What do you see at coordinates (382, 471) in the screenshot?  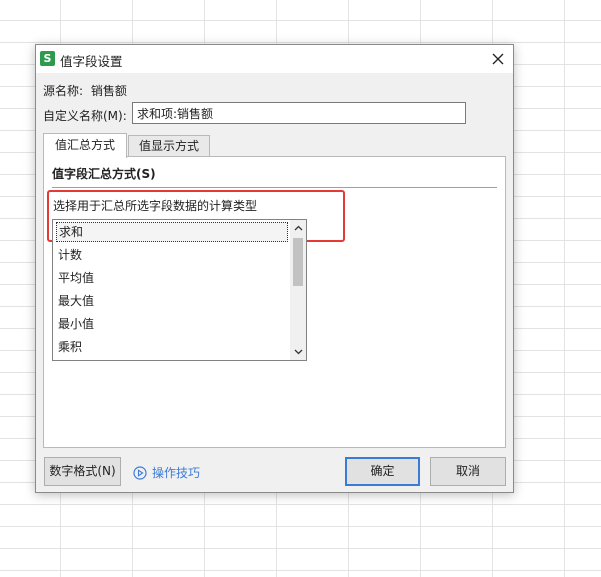 I see `ok-button: 确定` at bounding box center [382, 471].